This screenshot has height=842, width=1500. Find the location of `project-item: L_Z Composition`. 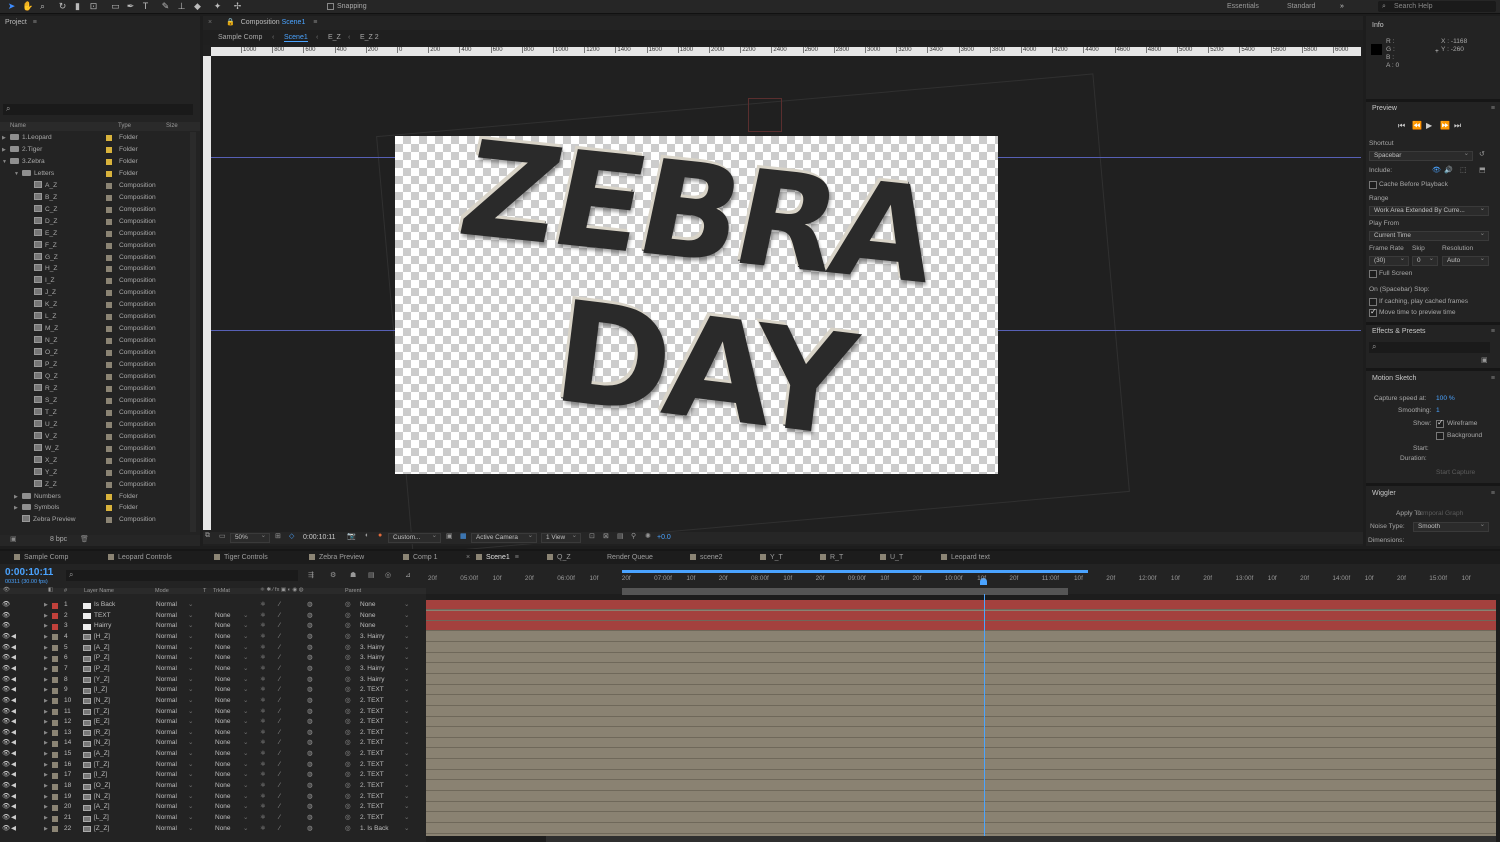

project-item: L_Z Composition is located at coordinates (94, 317).